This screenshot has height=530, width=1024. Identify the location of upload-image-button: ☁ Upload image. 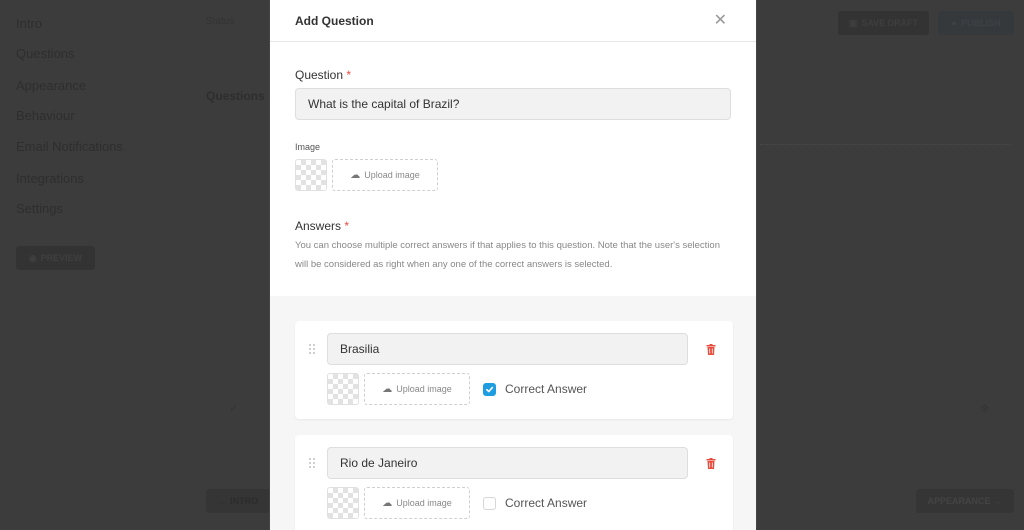
(385, 175).